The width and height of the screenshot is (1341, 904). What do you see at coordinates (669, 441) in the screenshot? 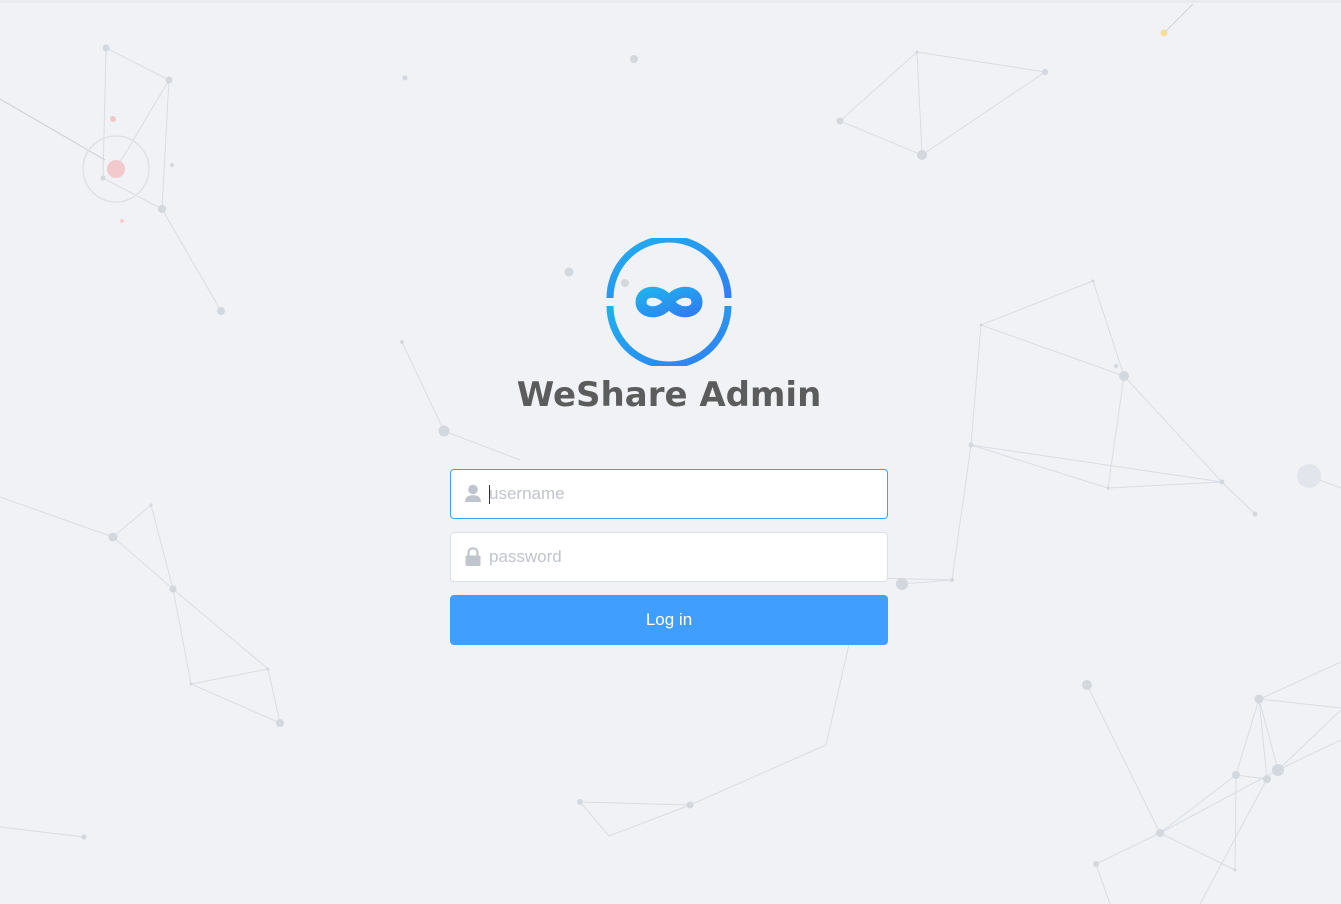
I see `login-panel: WeShare Admin Log in` at bounding box center [669, 441].